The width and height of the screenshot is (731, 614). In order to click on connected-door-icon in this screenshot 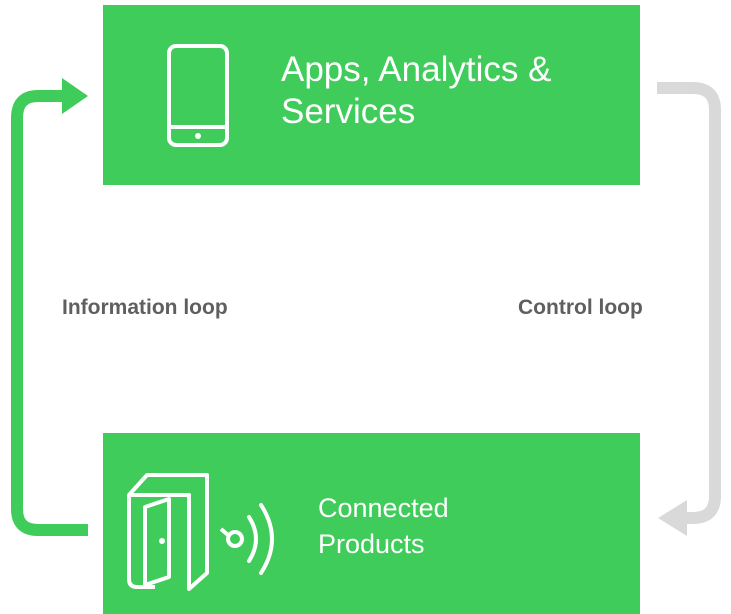, I will do `click(200, 532)`.